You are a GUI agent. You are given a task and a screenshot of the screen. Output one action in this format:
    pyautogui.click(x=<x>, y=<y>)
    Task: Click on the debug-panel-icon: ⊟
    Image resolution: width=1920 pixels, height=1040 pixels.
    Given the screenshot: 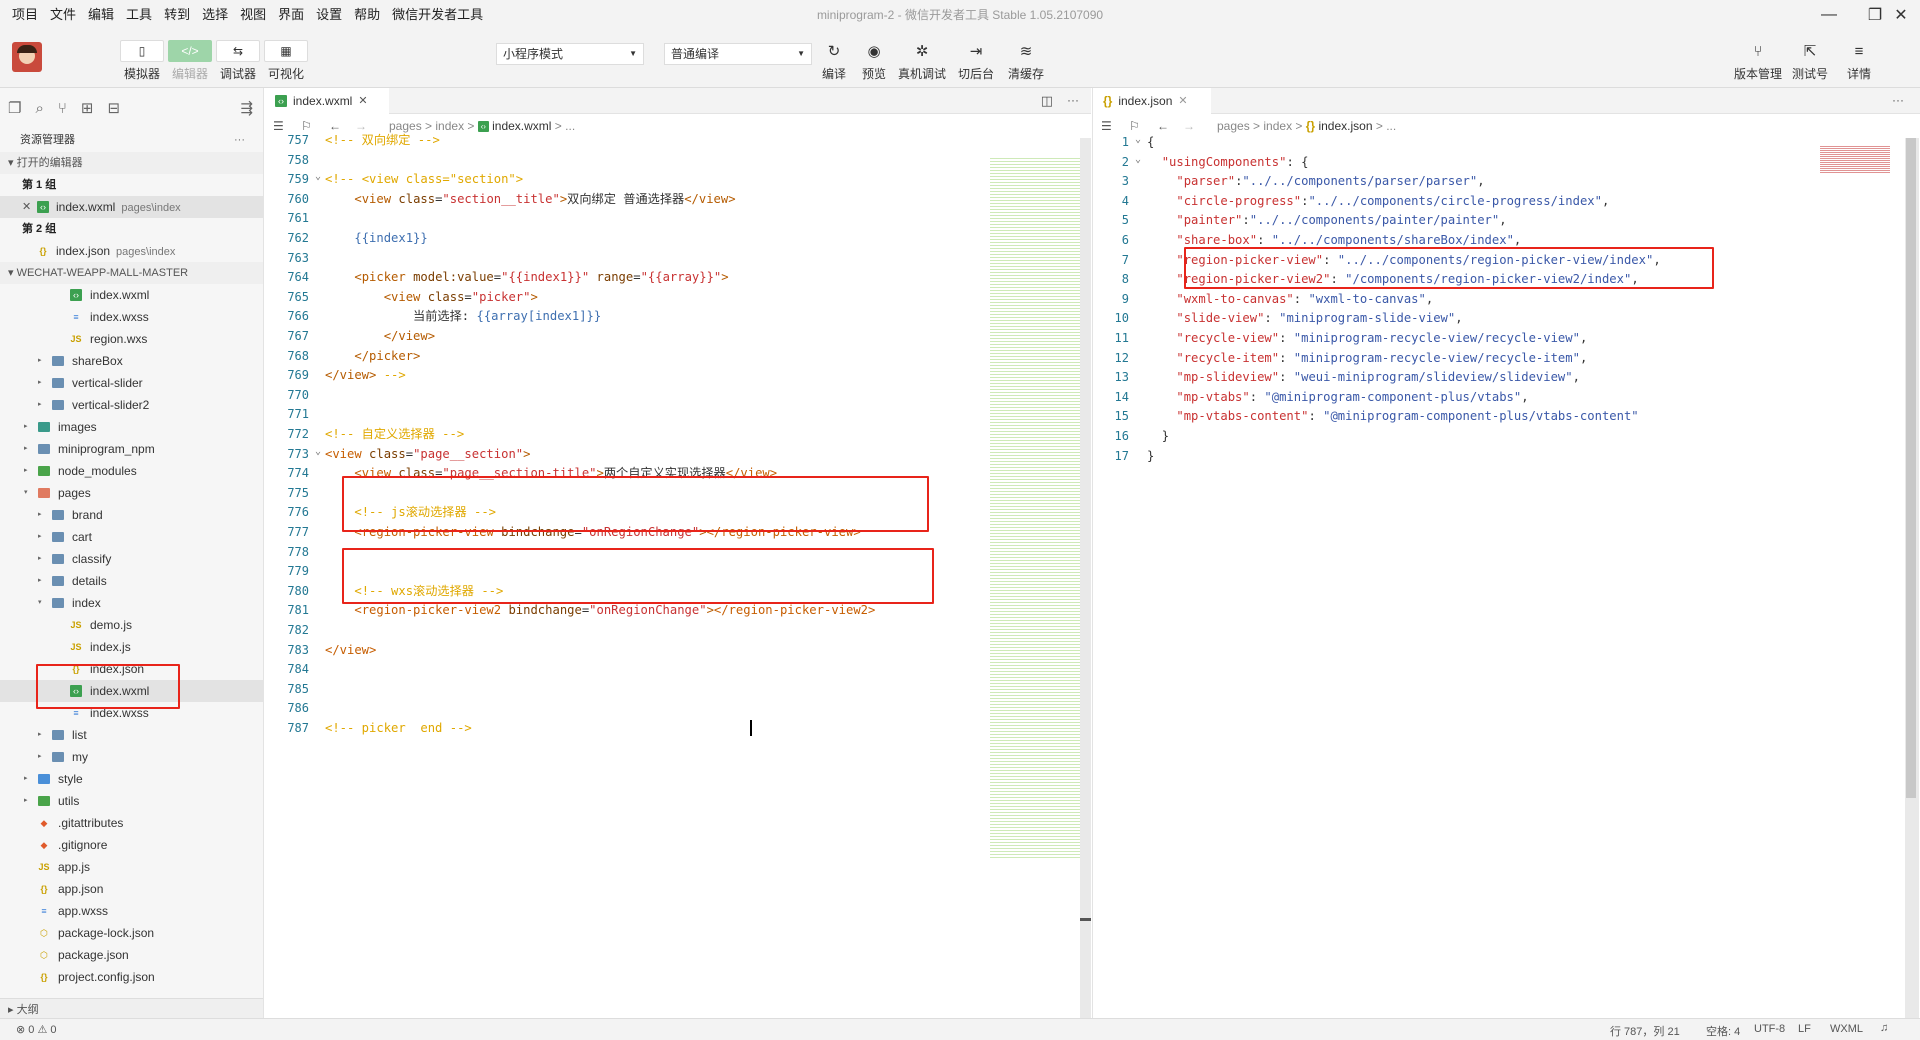 What is the action you would take?
    pyautogui.click(x=113, y=108)
    